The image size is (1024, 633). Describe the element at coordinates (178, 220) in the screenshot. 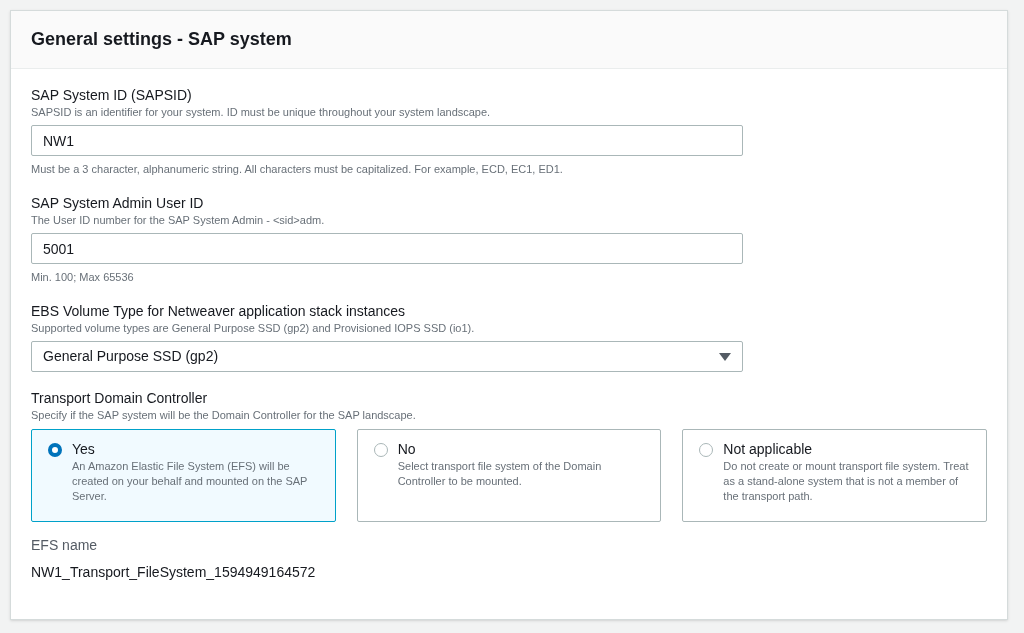

I see `field-description: The User ID number for the SAP System Admin - <sid>adm.` at that location.